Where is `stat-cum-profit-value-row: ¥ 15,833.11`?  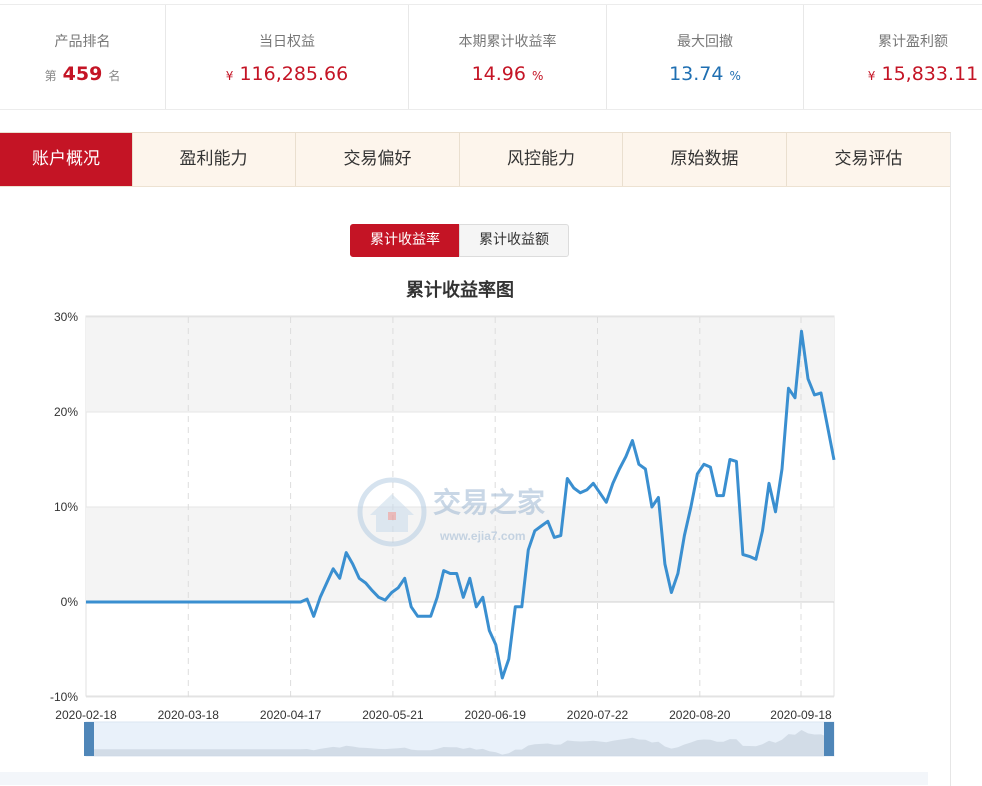 stat-cum-profit-value-row: ¥ 15,833.11 is located at coordinates (908, 74).